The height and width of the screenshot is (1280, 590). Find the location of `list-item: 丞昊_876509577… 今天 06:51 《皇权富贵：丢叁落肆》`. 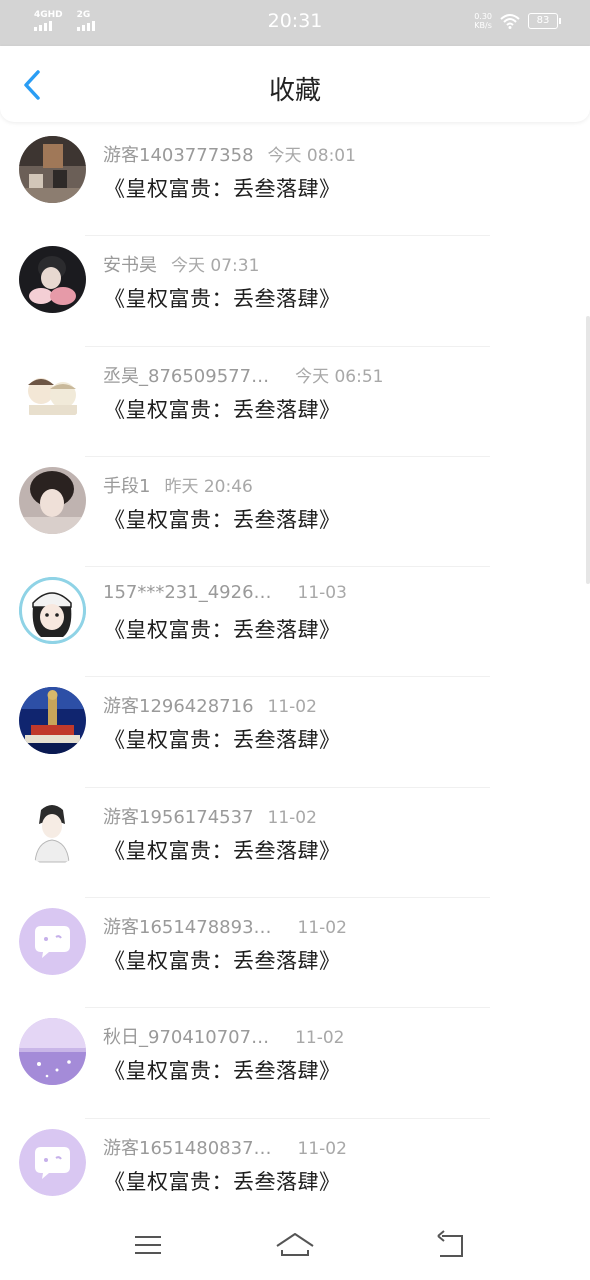

list-item: 丞昊_876509577… 今天 06:51 《皇权富贵：丢叁落肆》 is located at coordinates (295, 402).